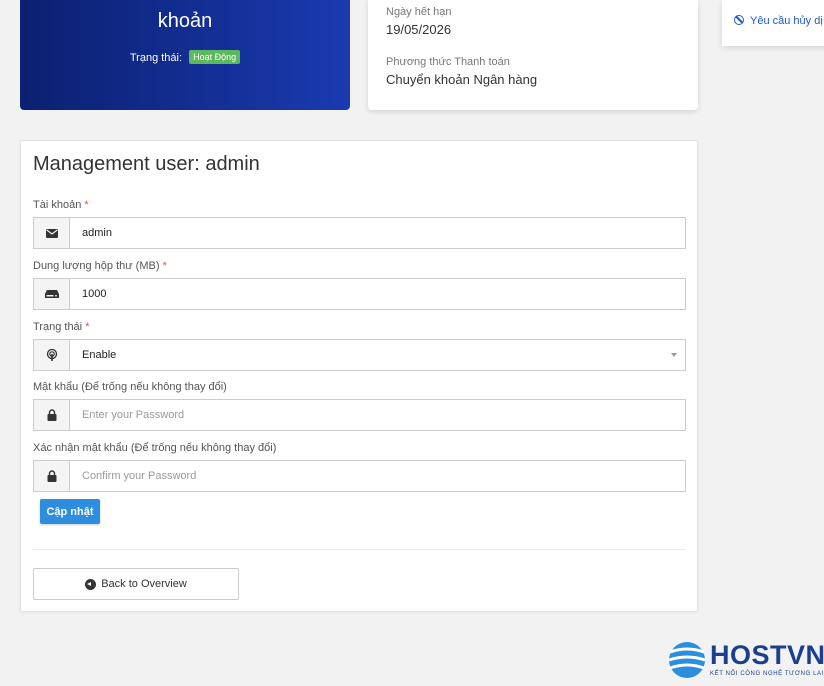  I want to click on cancel-request-label: Yêu cầu hủy dị, so click(786, 21).